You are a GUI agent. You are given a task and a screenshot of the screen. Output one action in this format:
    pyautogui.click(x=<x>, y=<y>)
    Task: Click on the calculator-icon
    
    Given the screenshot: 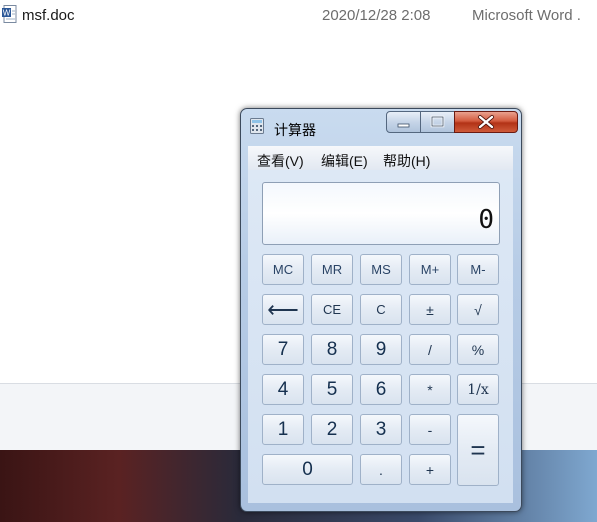 What is the action you would take?
    pyautogui.click(x=257, y=126)
    